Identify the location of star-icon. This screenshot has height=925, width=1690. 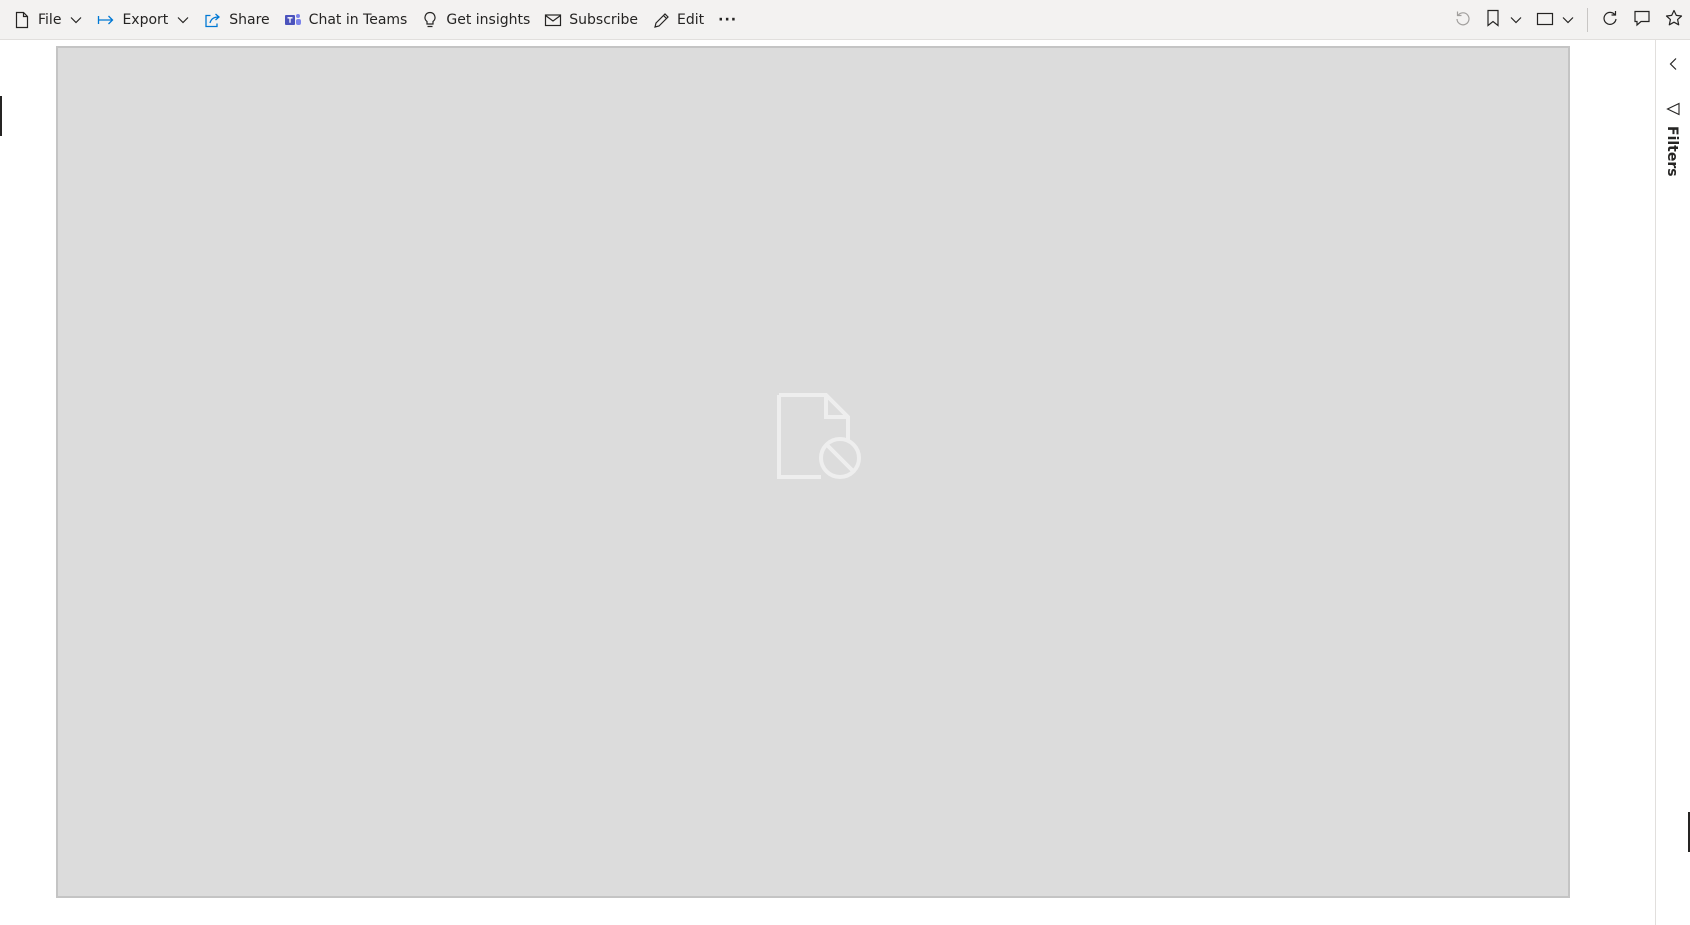
(1674, 20).